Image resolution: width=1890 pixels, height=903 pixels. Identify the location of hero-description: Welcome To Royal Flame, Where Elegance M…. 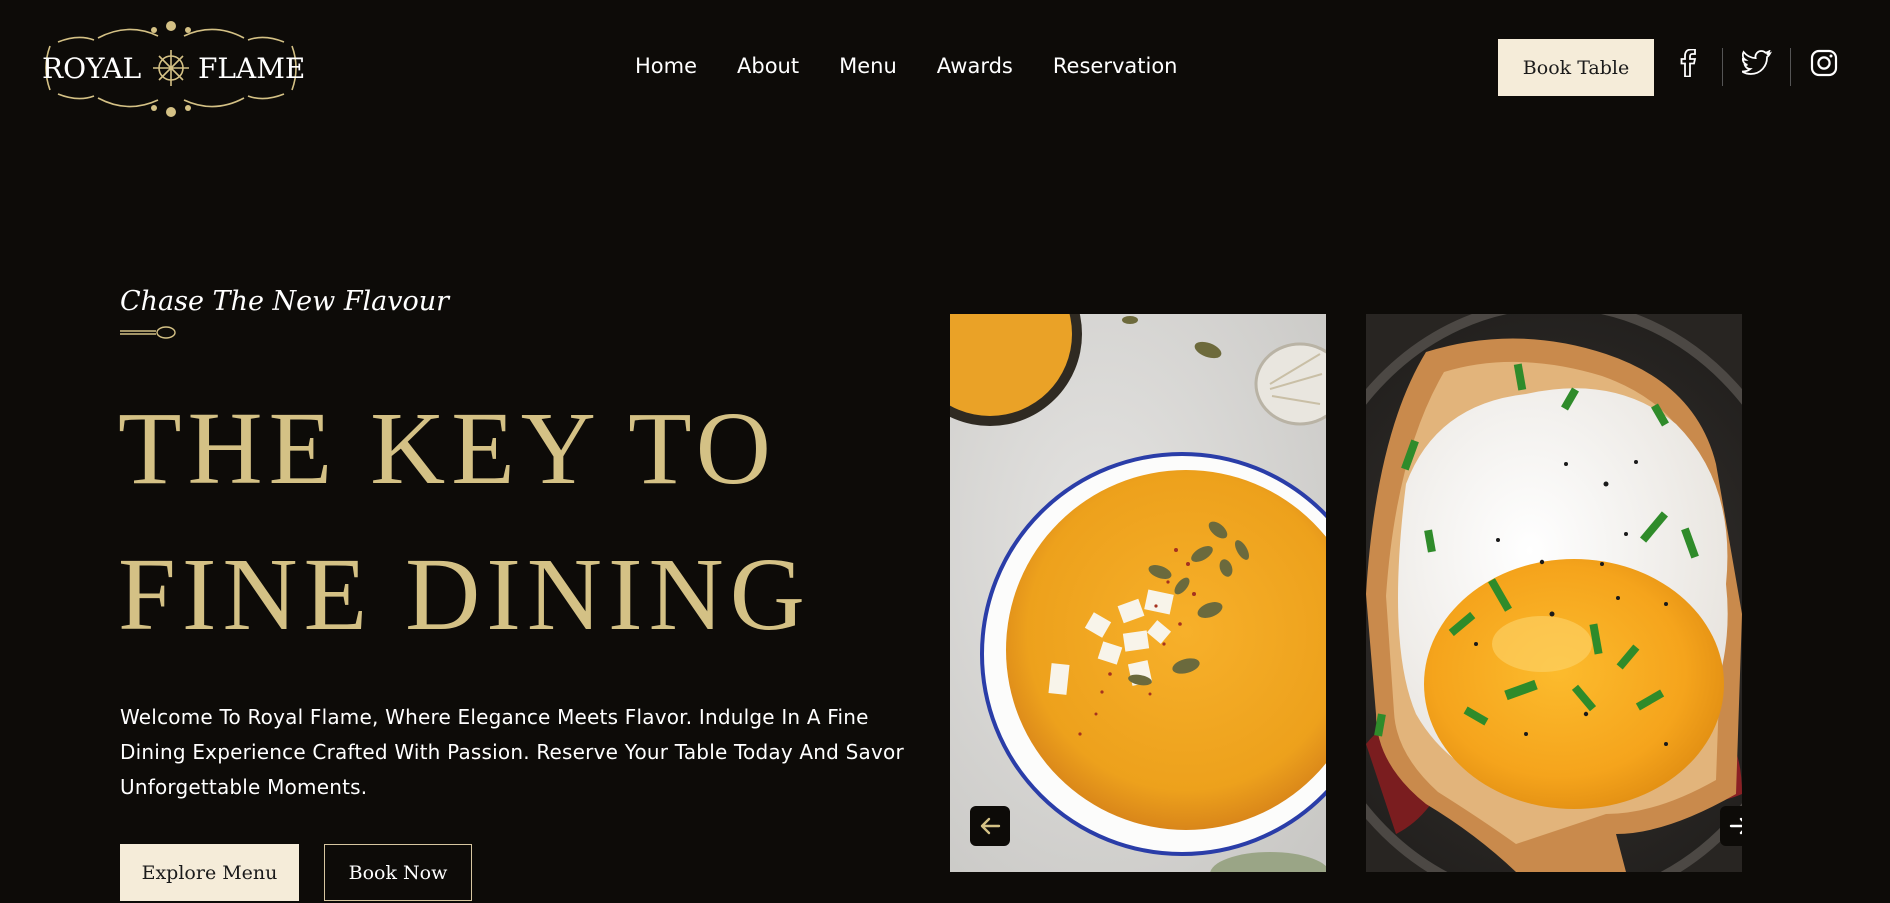
(512, 752).